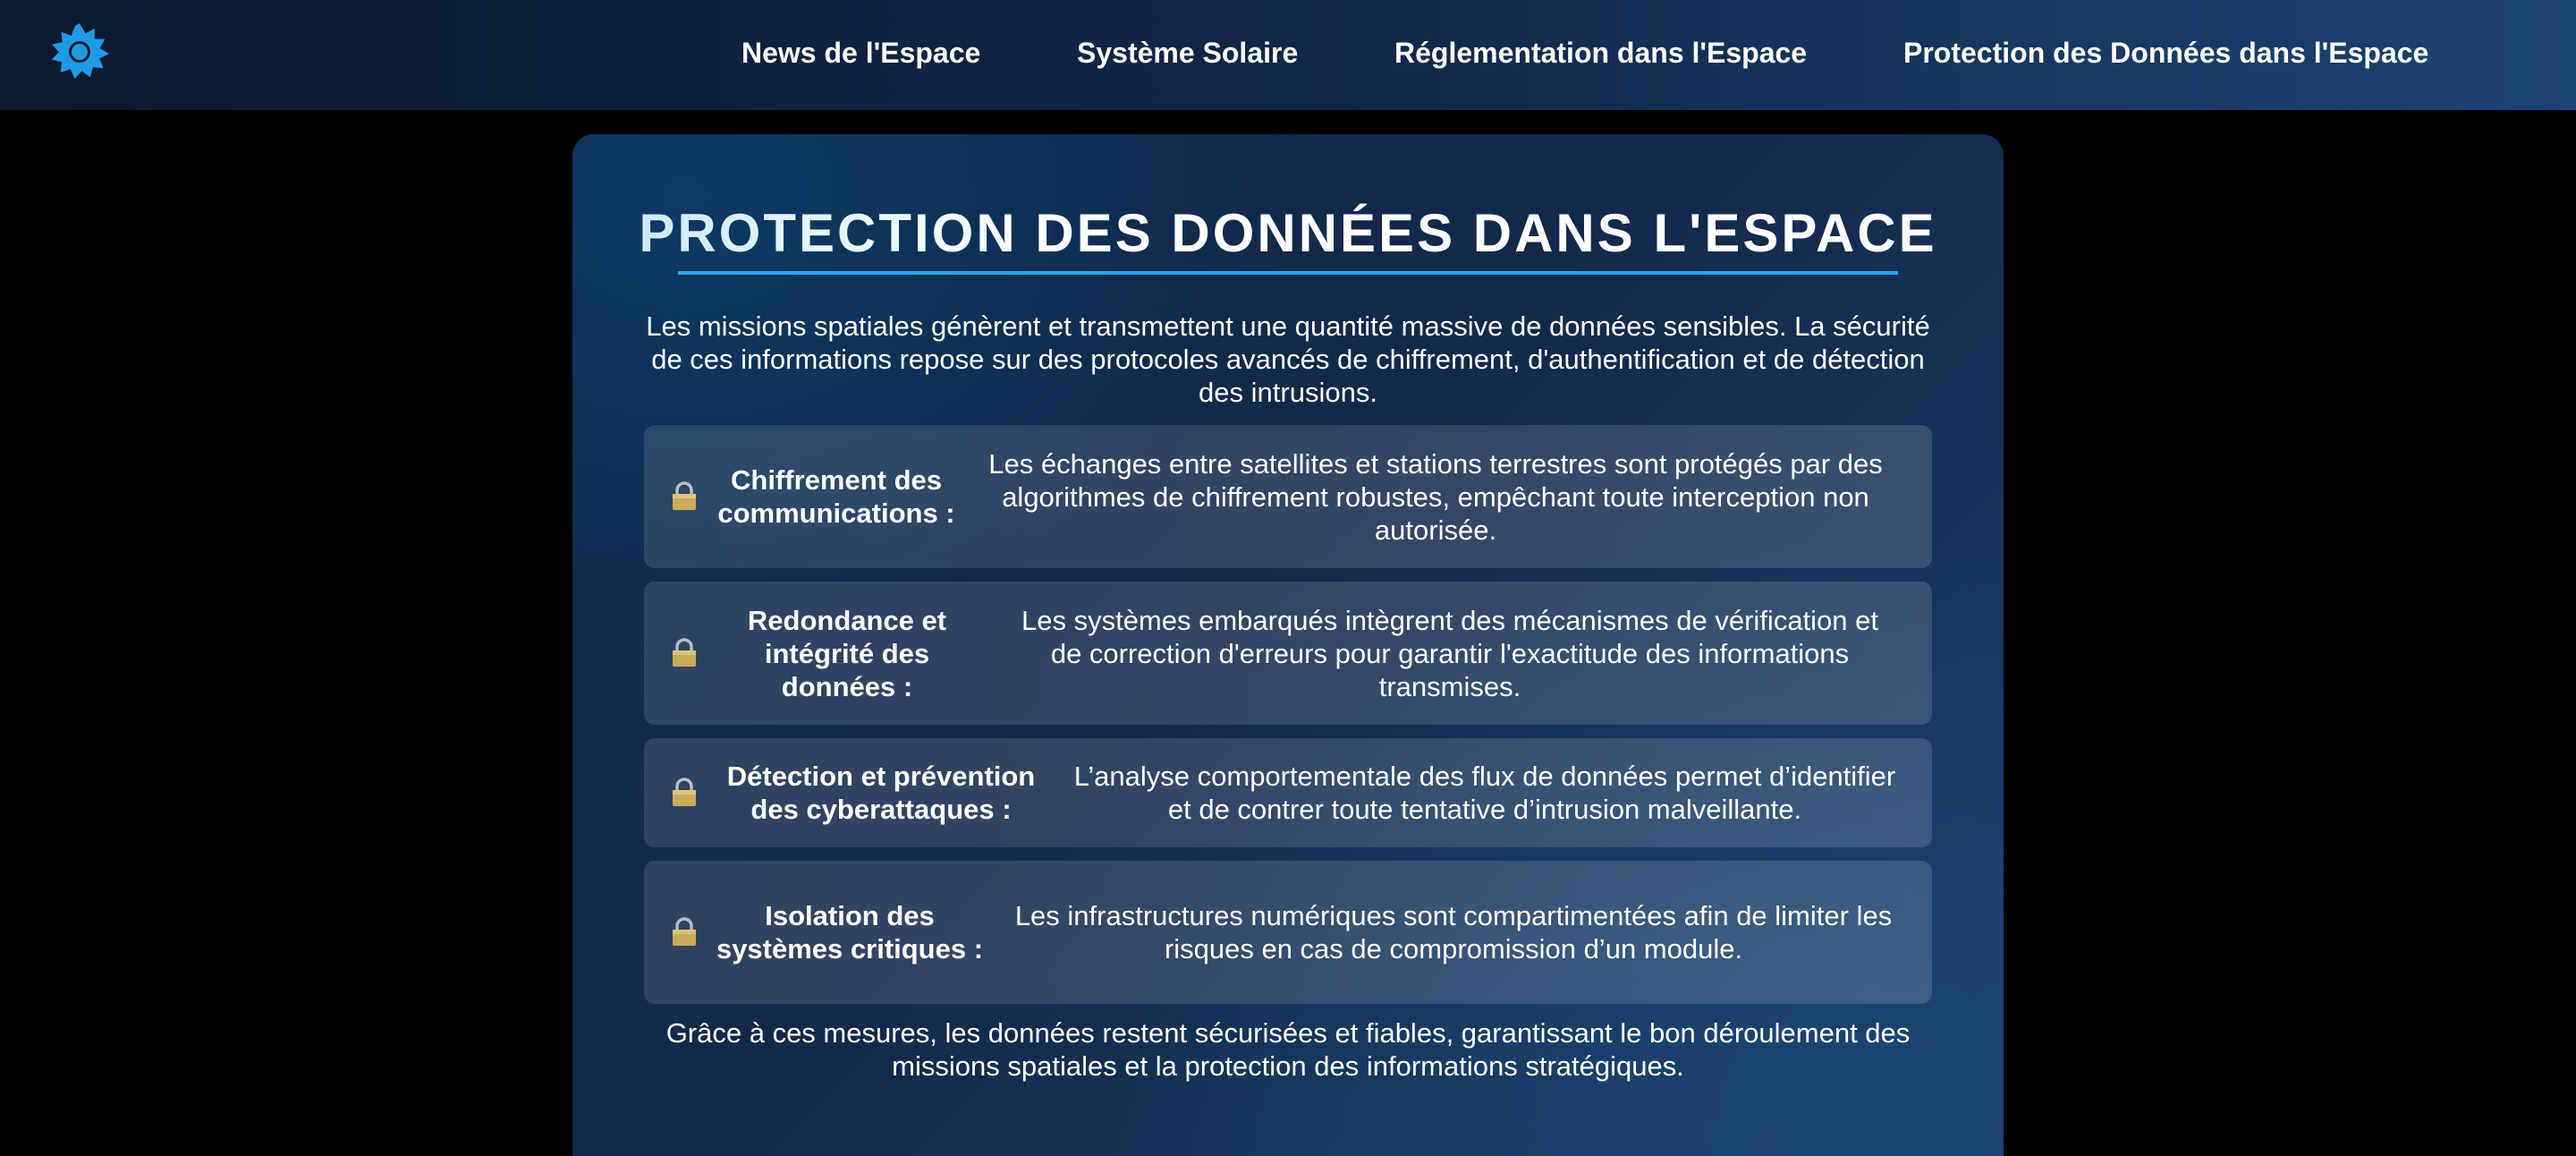  What do you see at coordinates (1187, 53) in the screenshot?
I see `nav-link-solar-system: Système Solaire` at bounding box center [1187, 53].